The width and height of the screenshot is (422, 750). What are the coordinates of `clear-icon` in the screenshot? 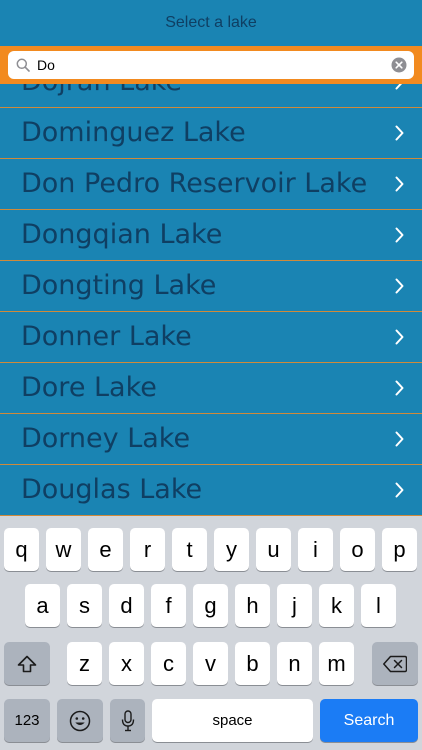 It's located at (399, 65).